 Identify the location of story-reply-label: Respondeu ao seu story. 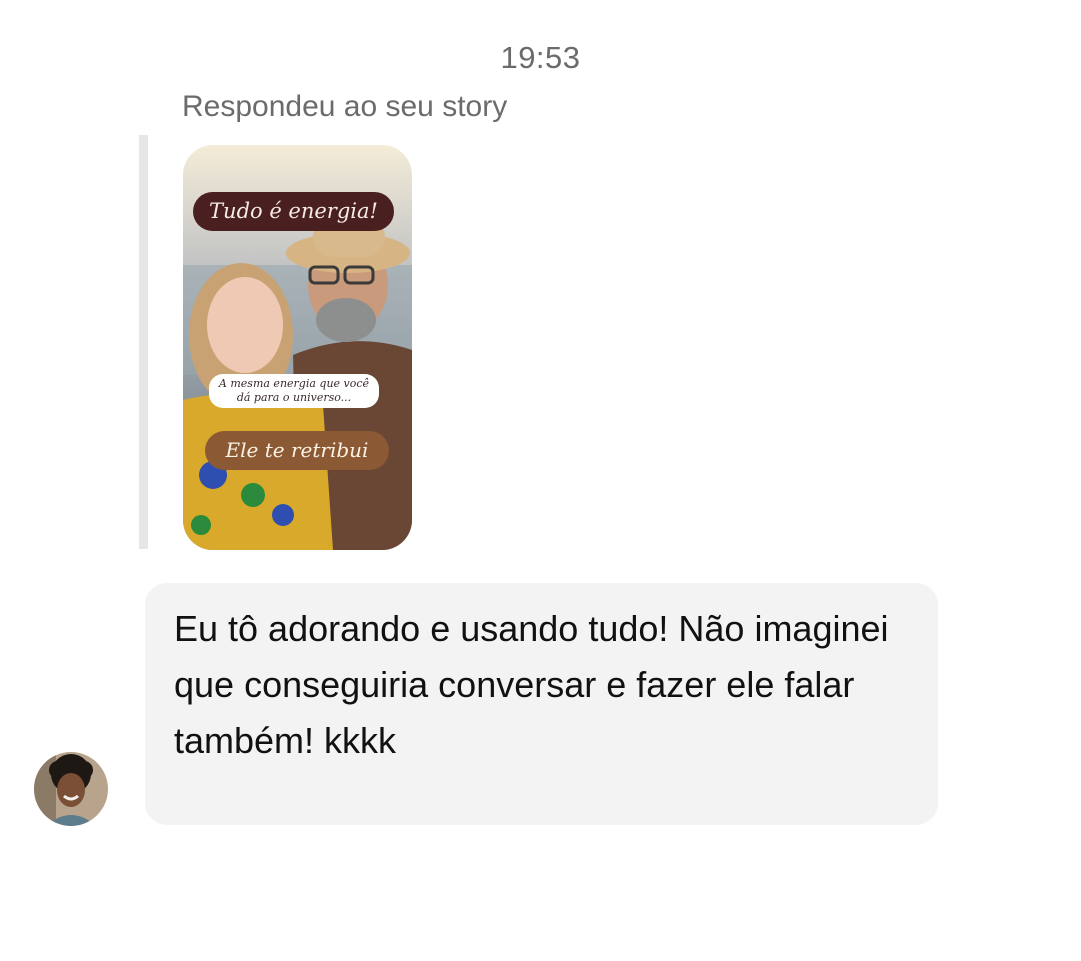
(345, 106).